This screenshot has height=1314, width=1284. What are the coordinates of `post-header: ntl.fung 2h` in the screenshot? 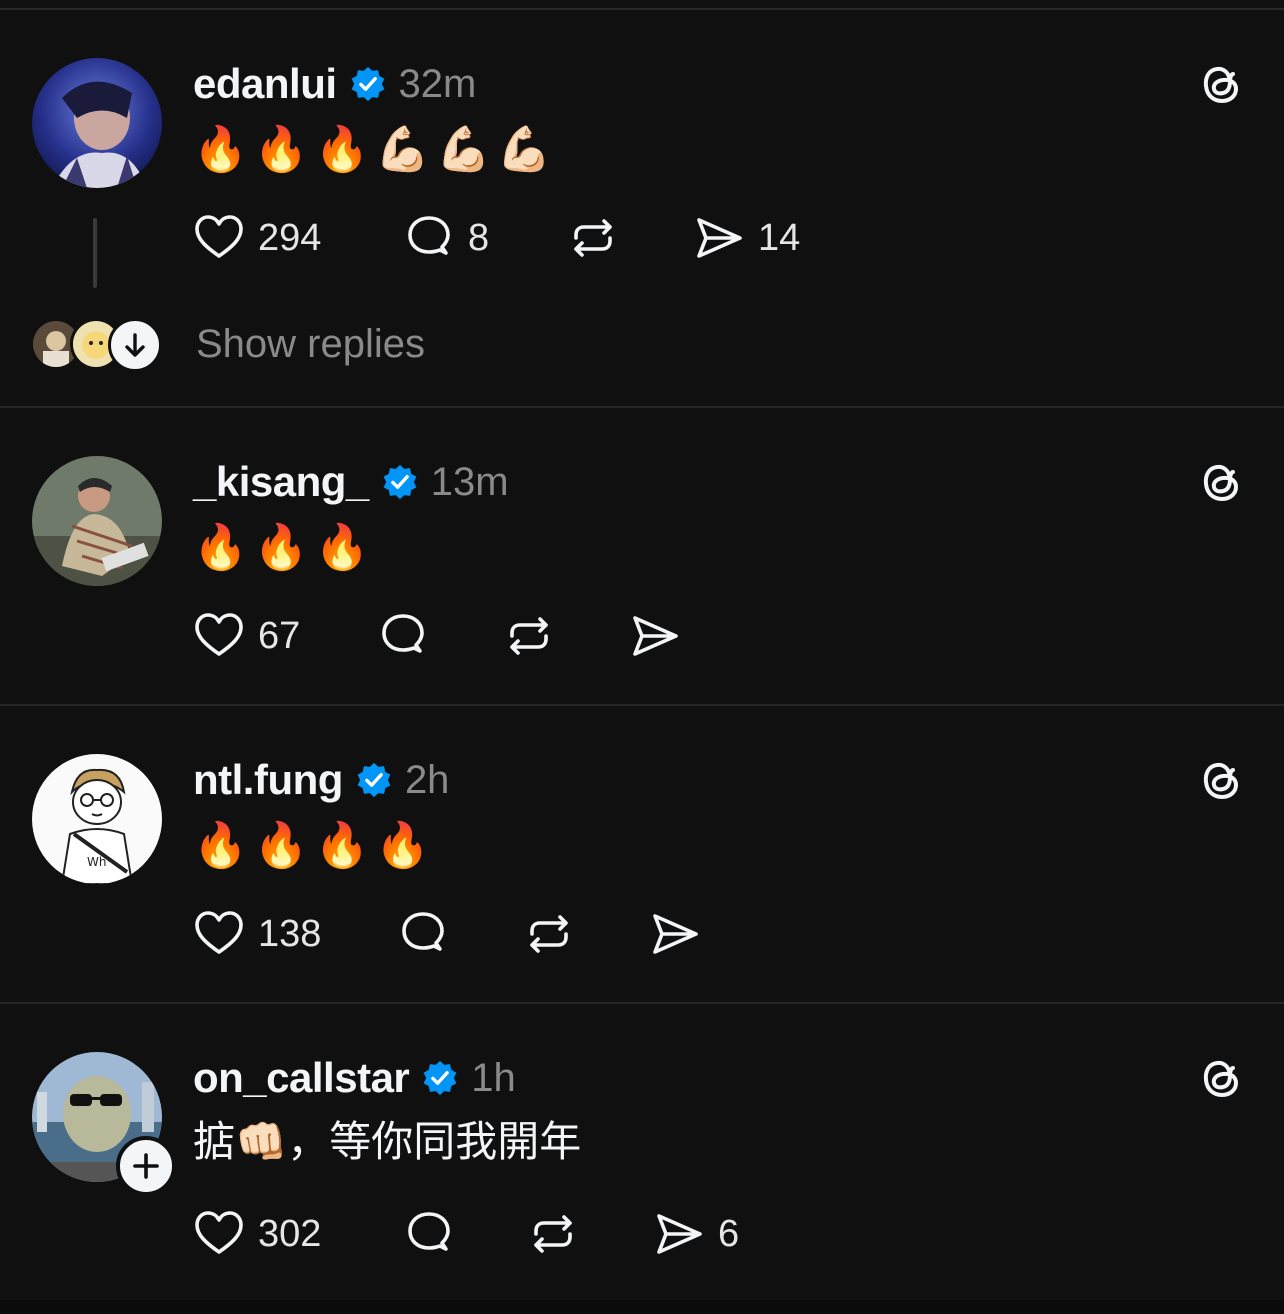 It's located at (321, 780).